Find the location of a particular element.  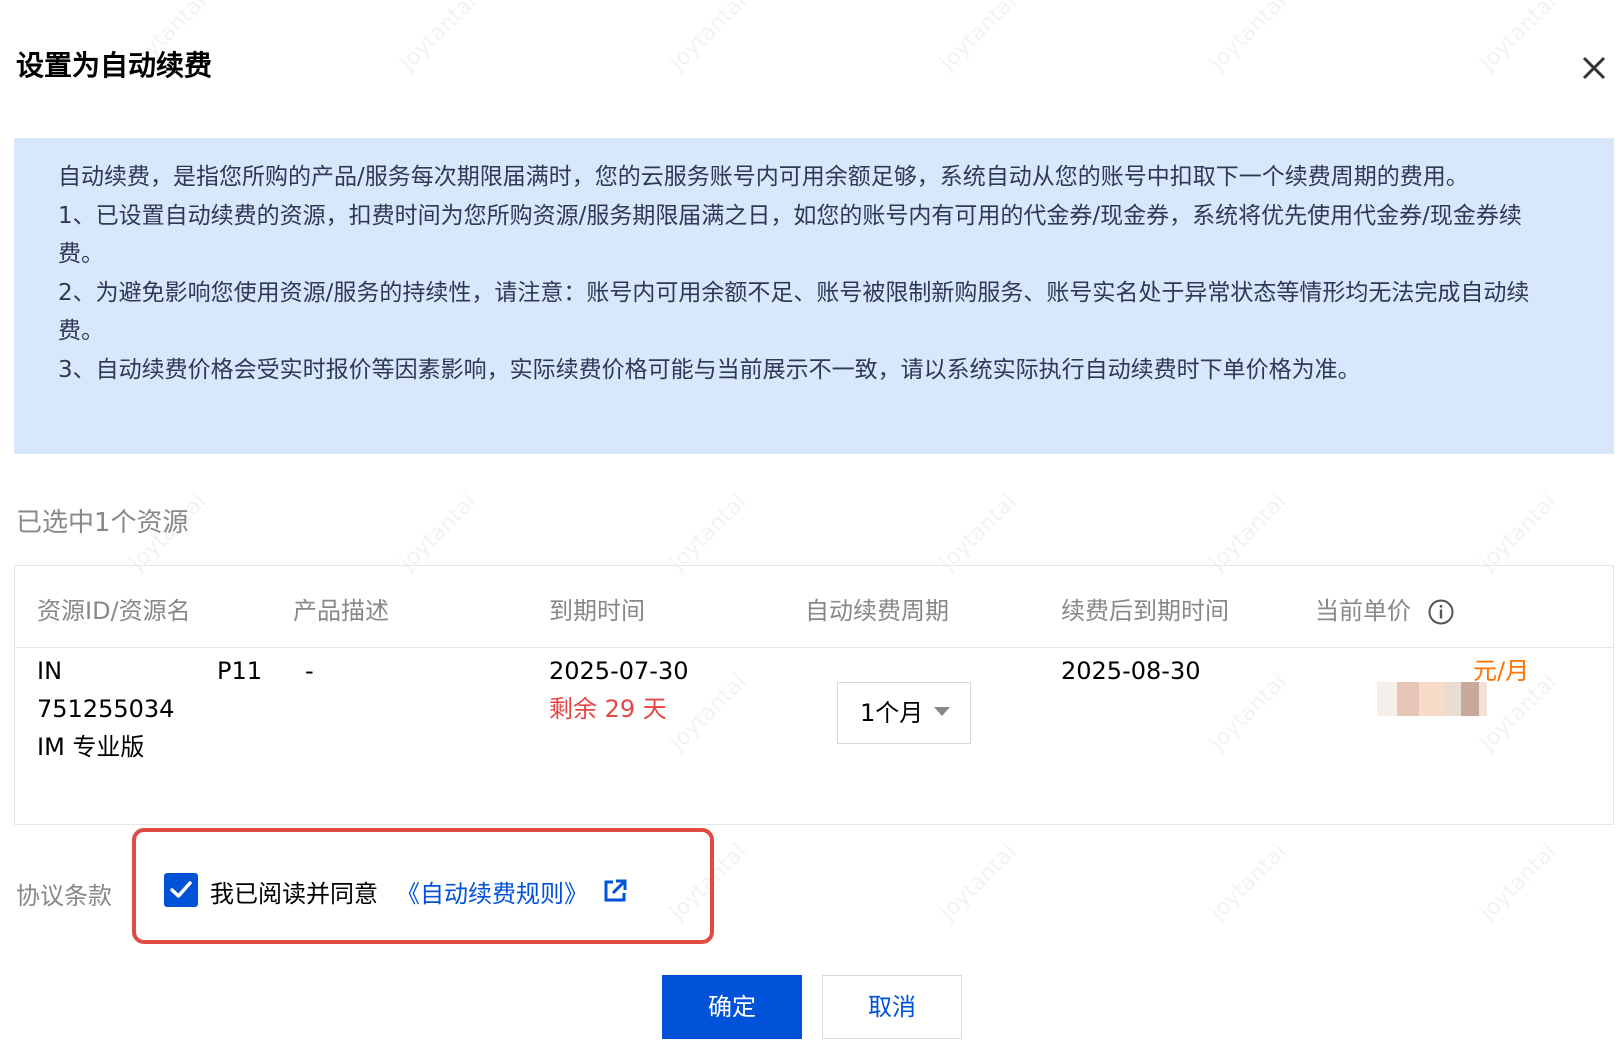

resource-name: IM 专业版 is located at coordinates (91, 747).